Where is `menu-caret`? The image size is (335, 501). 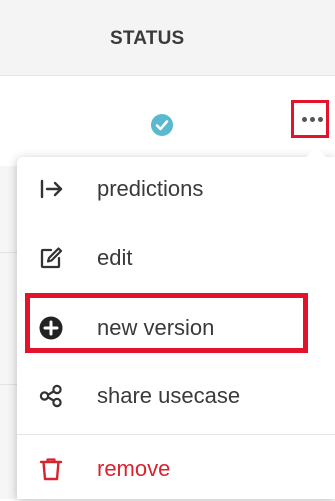 menu-caret is located at coordinates (316, 152).